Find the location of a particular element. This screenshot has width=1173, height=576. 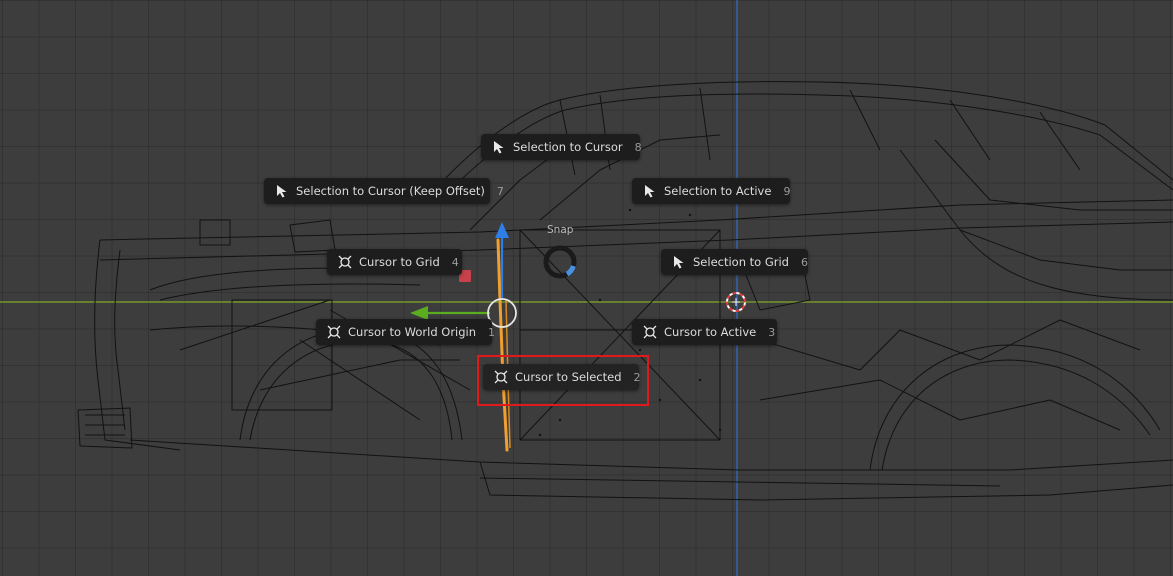

pie-item-selection-to-cursor-keep-offset: Selection to Cursor (Keep Offset) 7 is located at coordinates (384, 191).